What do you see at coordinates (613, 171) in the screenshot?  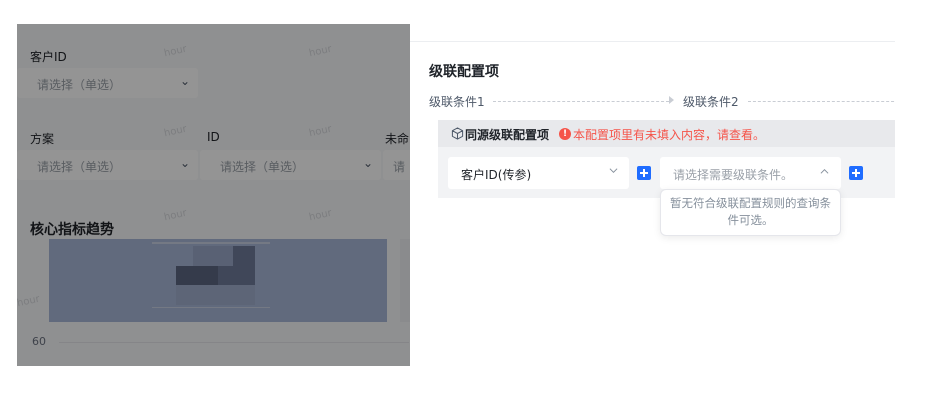 I see `chevron-down-icon` at bounding box center [613, 171].